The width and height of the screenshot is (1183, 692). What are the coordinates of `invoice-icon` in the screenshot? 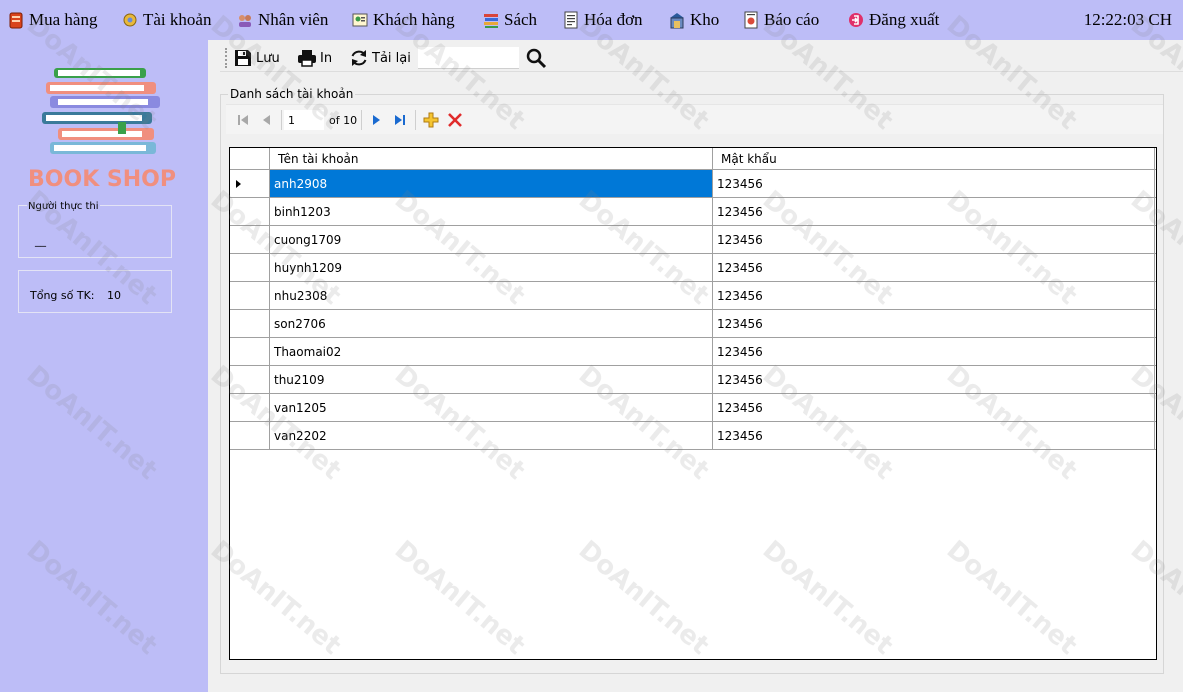 It's located at (571, 20).